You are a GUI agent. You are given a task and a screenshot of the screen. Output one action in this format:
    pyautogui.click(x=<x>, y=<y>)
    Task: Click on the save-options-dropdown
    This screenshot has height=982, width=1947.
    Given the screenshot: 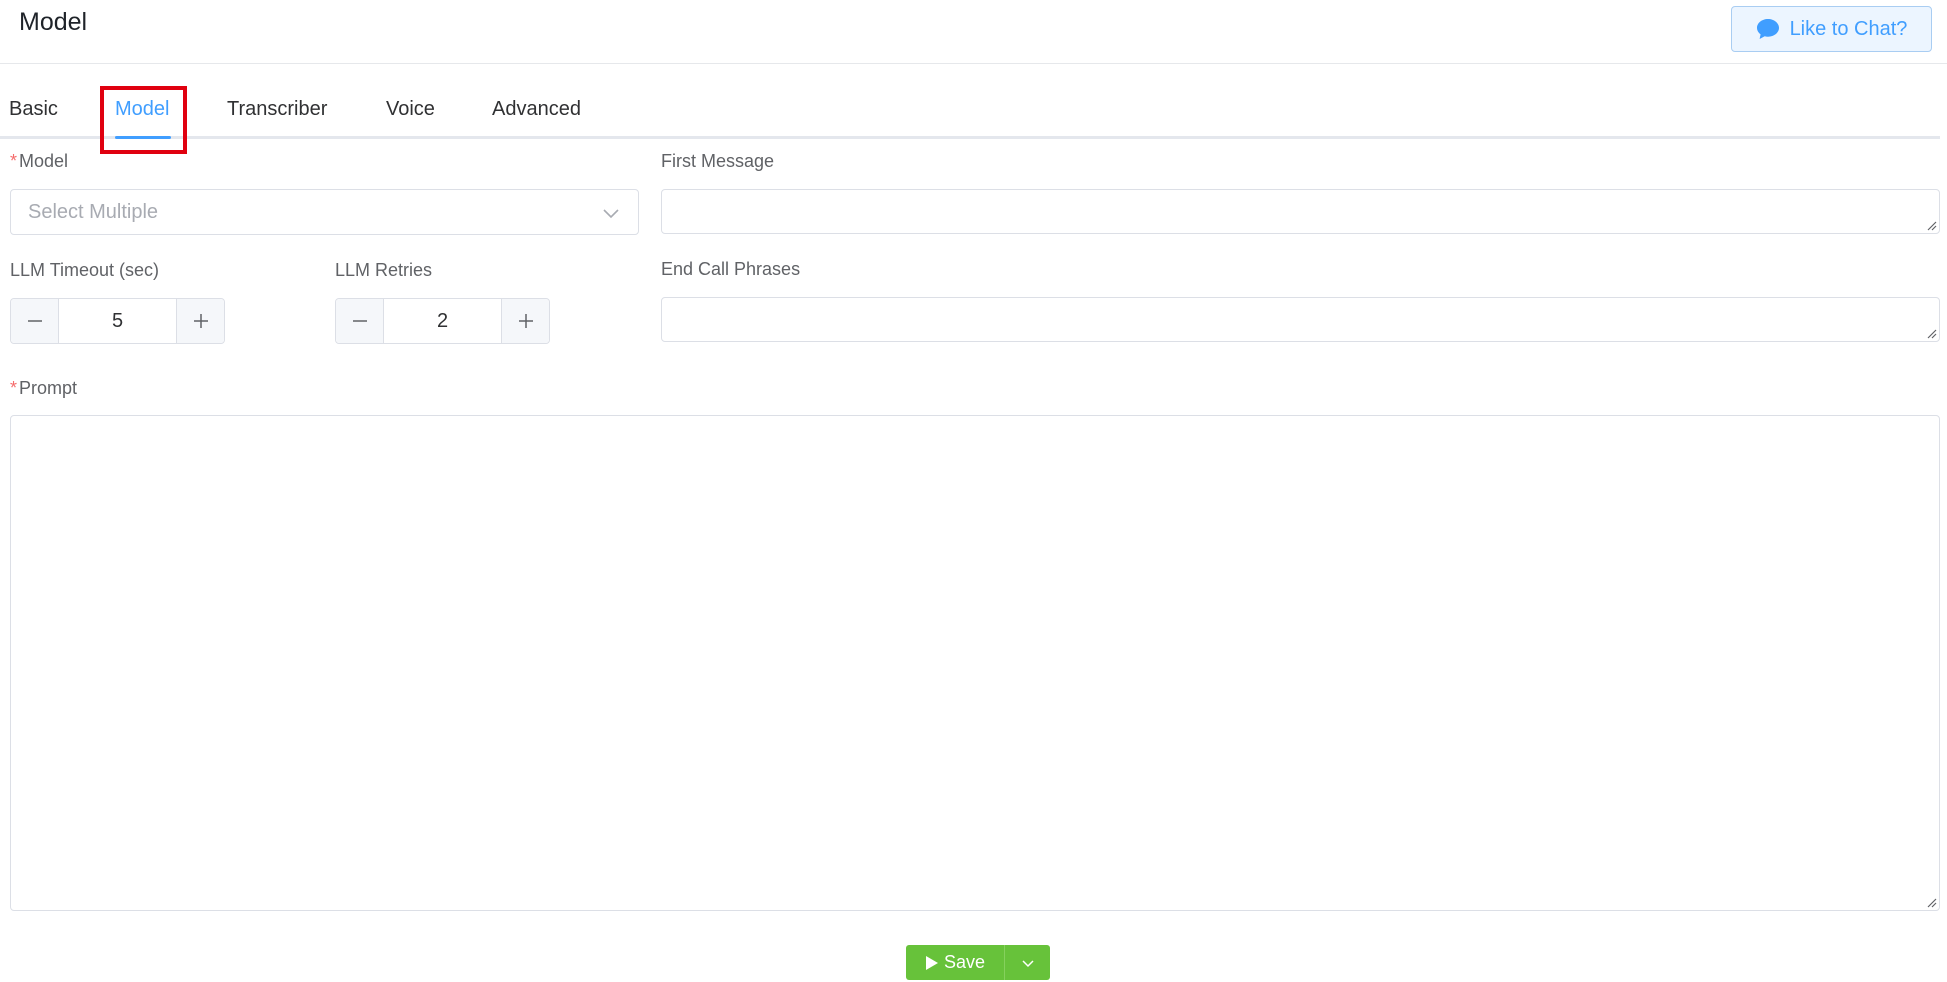 What is the action you would take?
    pyautogui.click(x=1027, y=962)
    